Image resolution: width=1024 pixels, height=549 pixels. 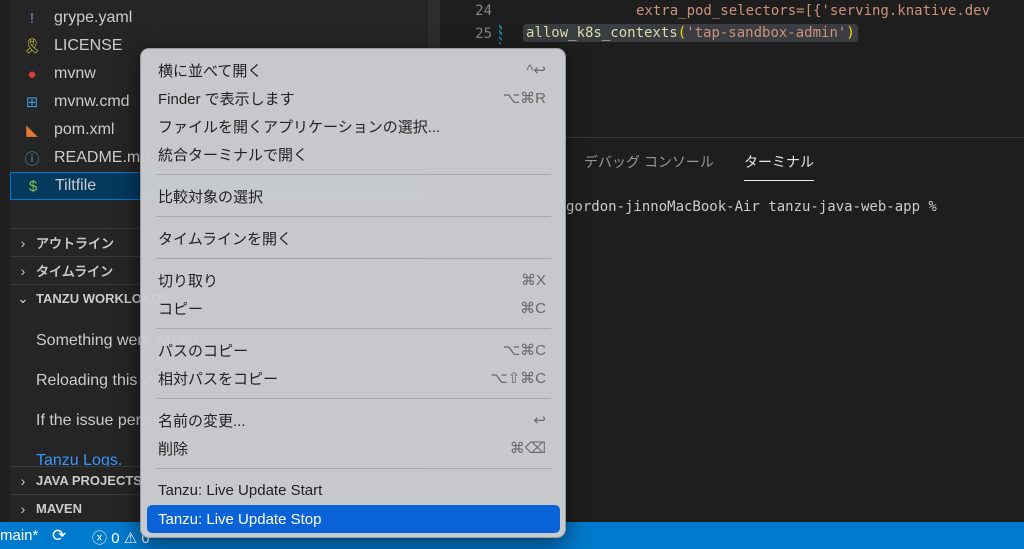 What do you see at coordinates (32, 46) in the screenshot?
I see `file-type-icon: 🎗` at bounding box center [32, 46].